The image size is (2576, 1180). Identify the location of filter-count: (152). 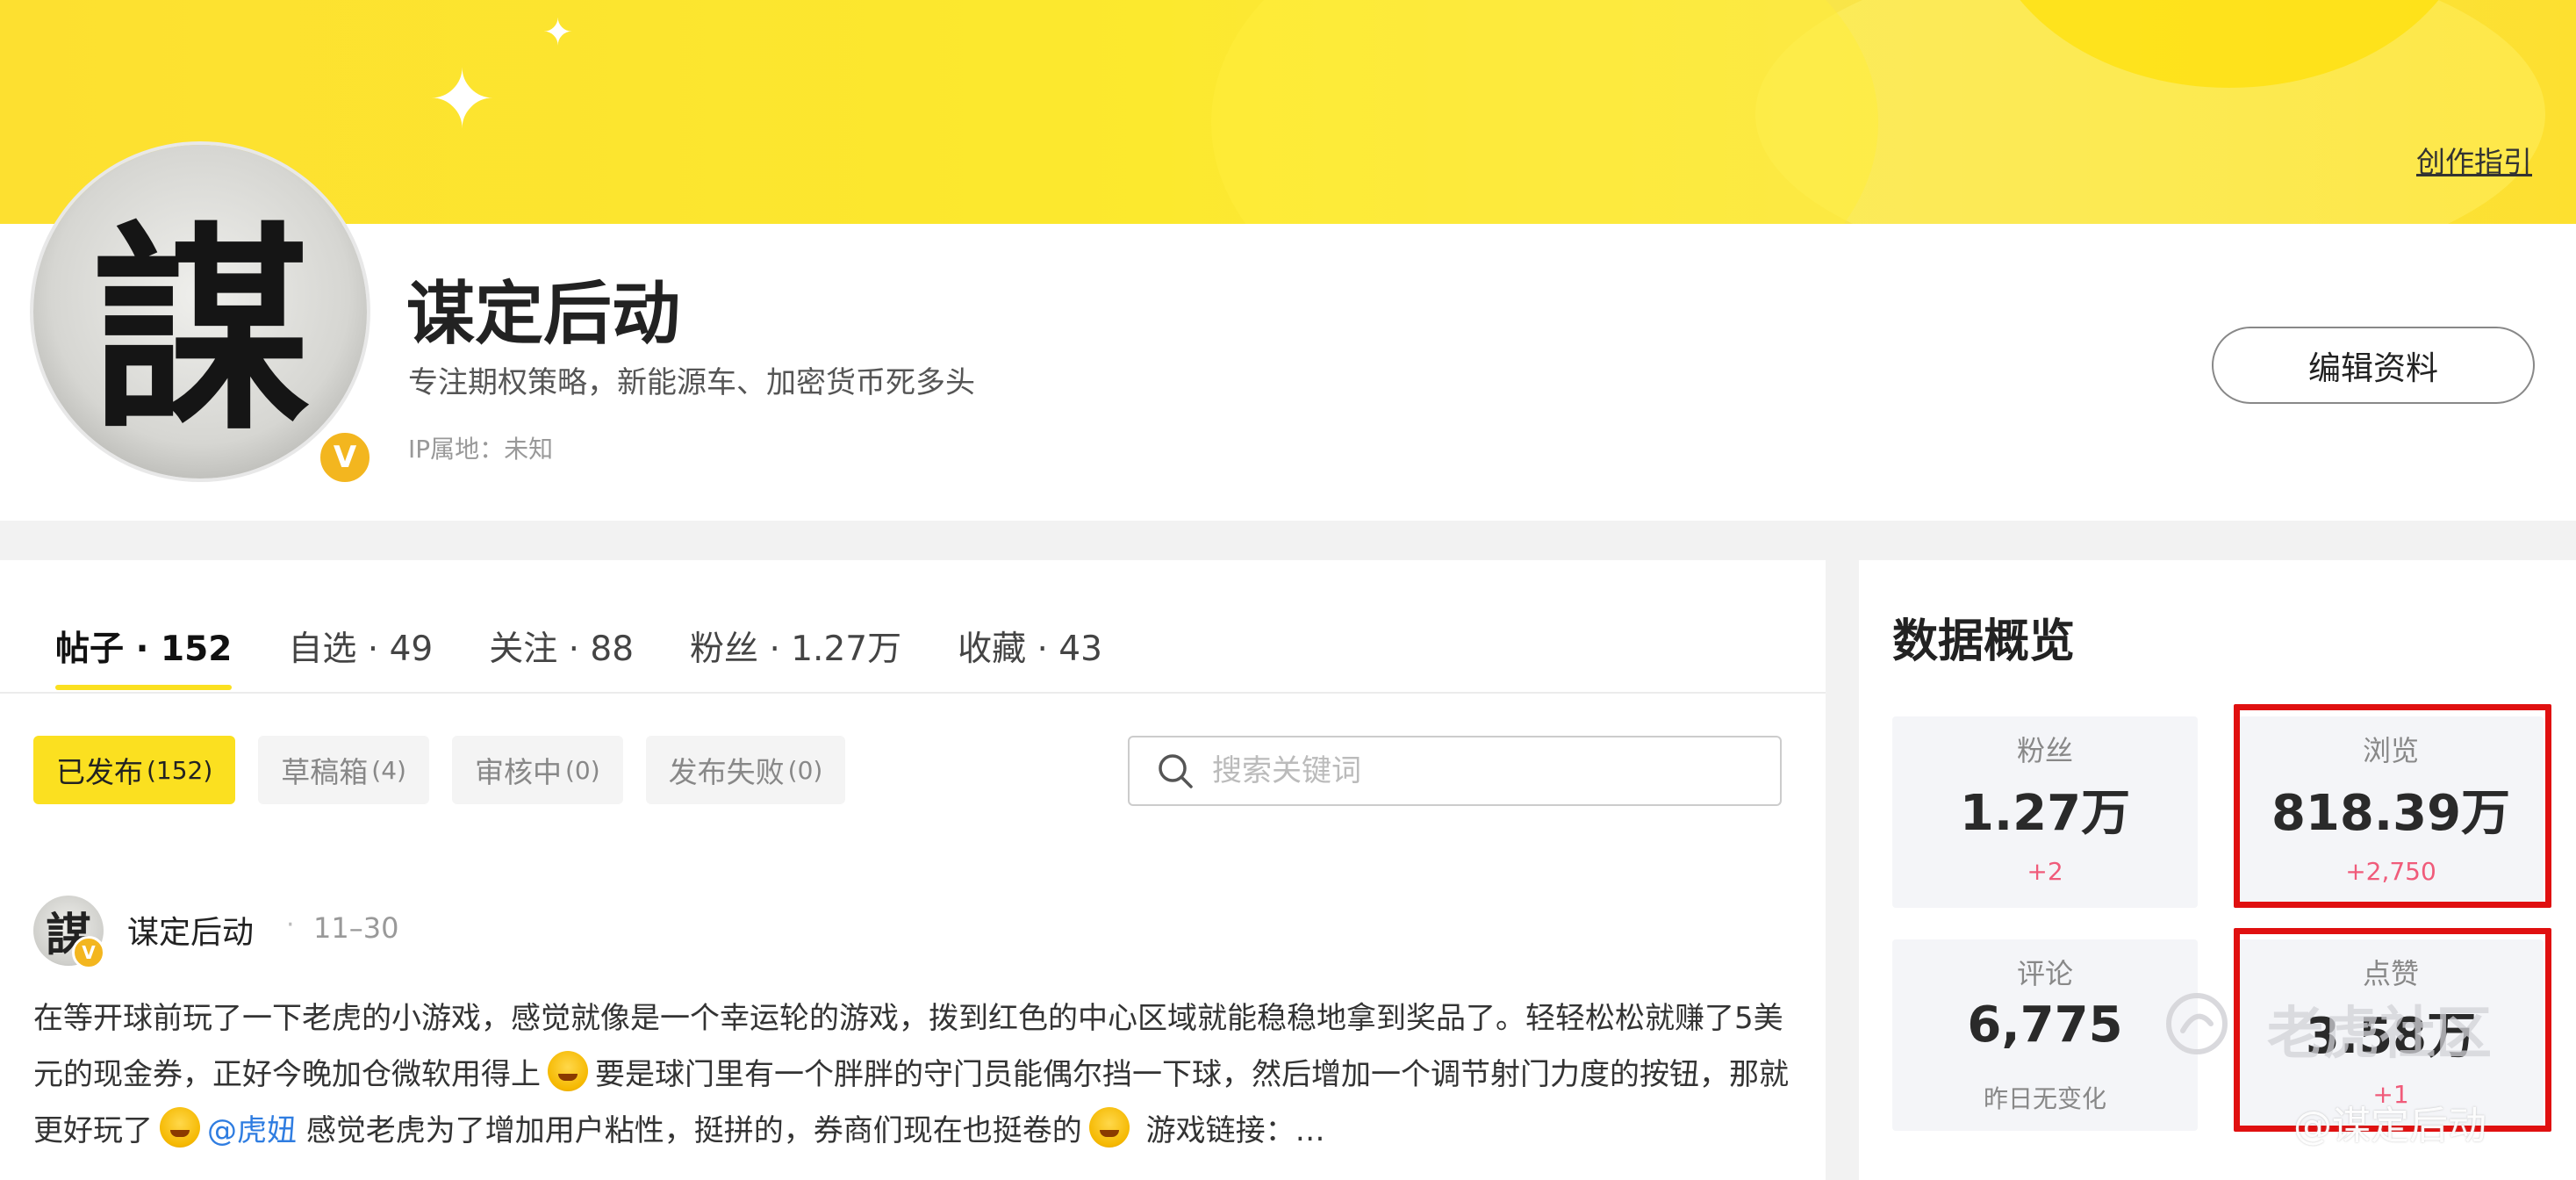
(180, 770).